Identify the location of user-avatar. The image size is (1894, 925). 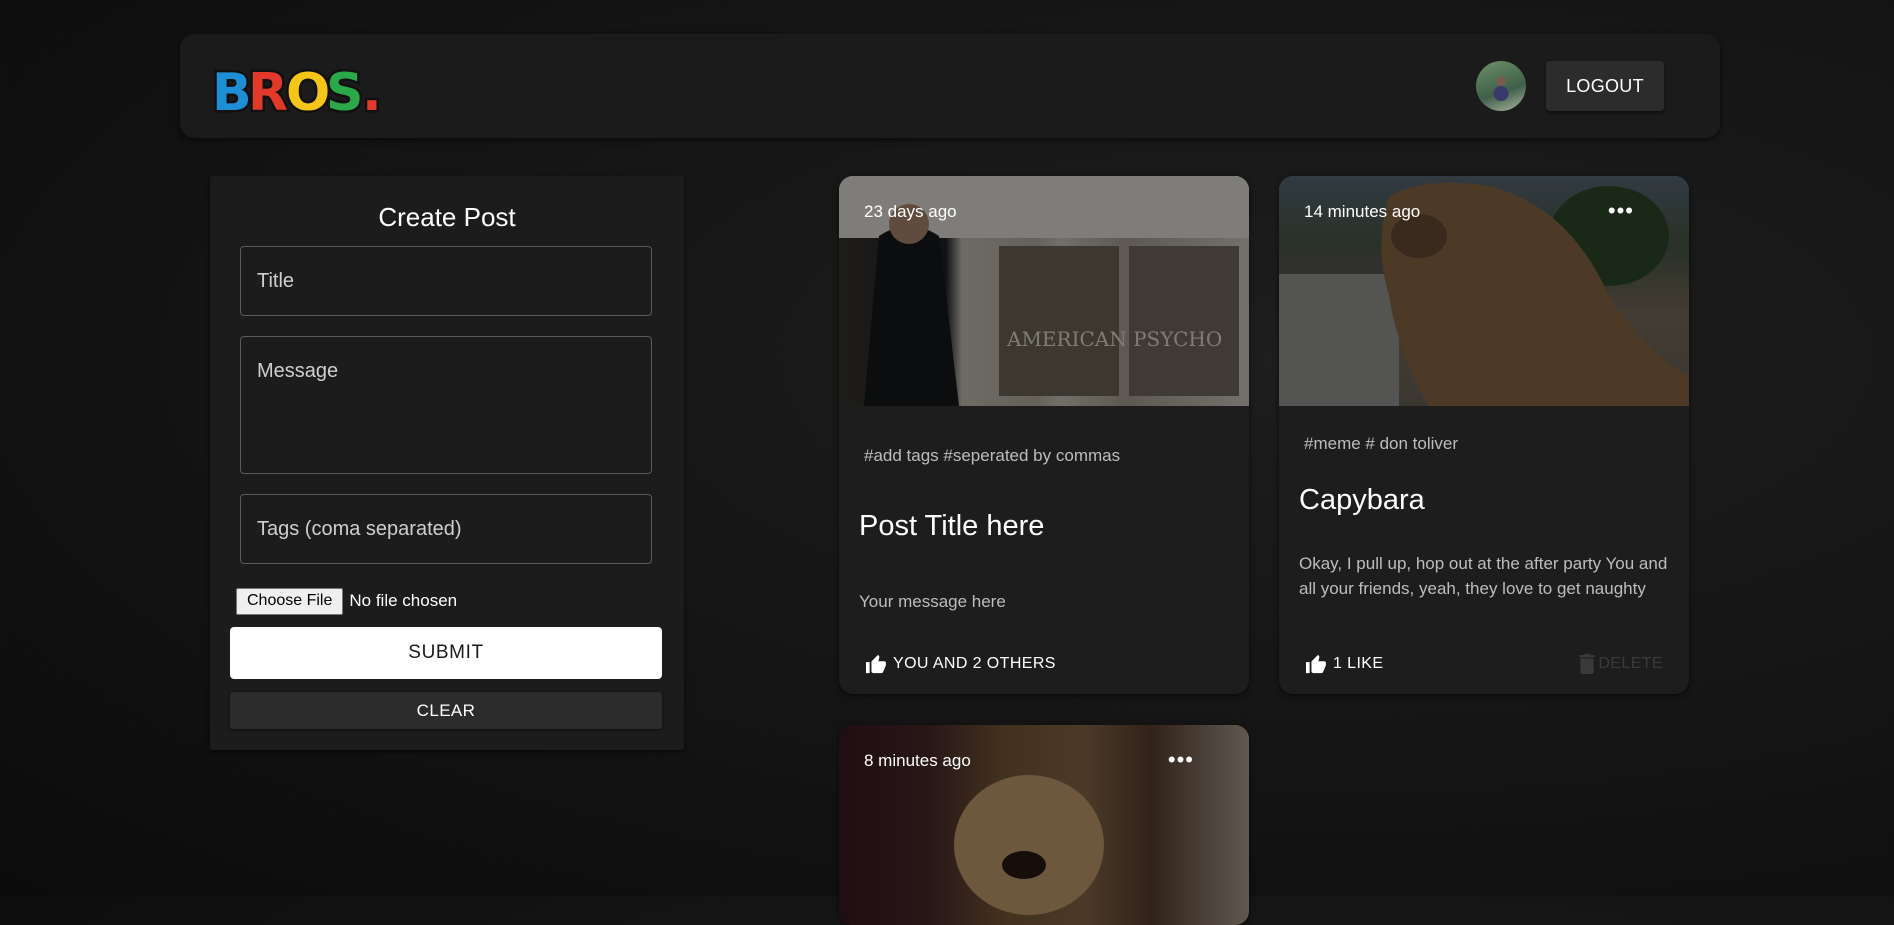
(1501, 86).